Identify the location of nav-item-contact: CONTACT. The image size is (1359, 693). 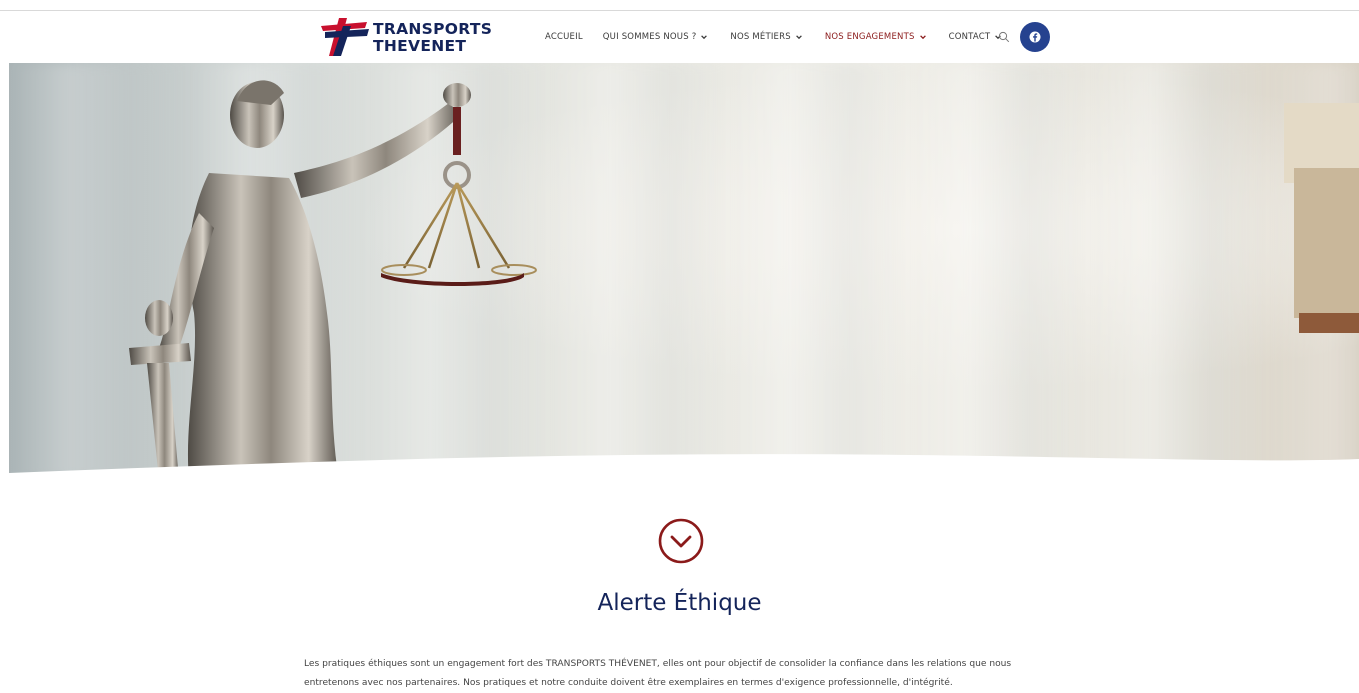
(976, 37).